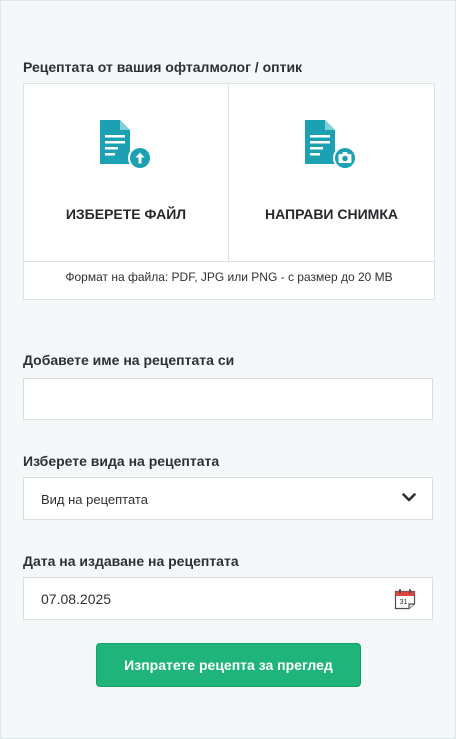  I want to click on choose-file-label: ИЗБЕРЕТЕ ФАЙЛ, so click(126, 214).